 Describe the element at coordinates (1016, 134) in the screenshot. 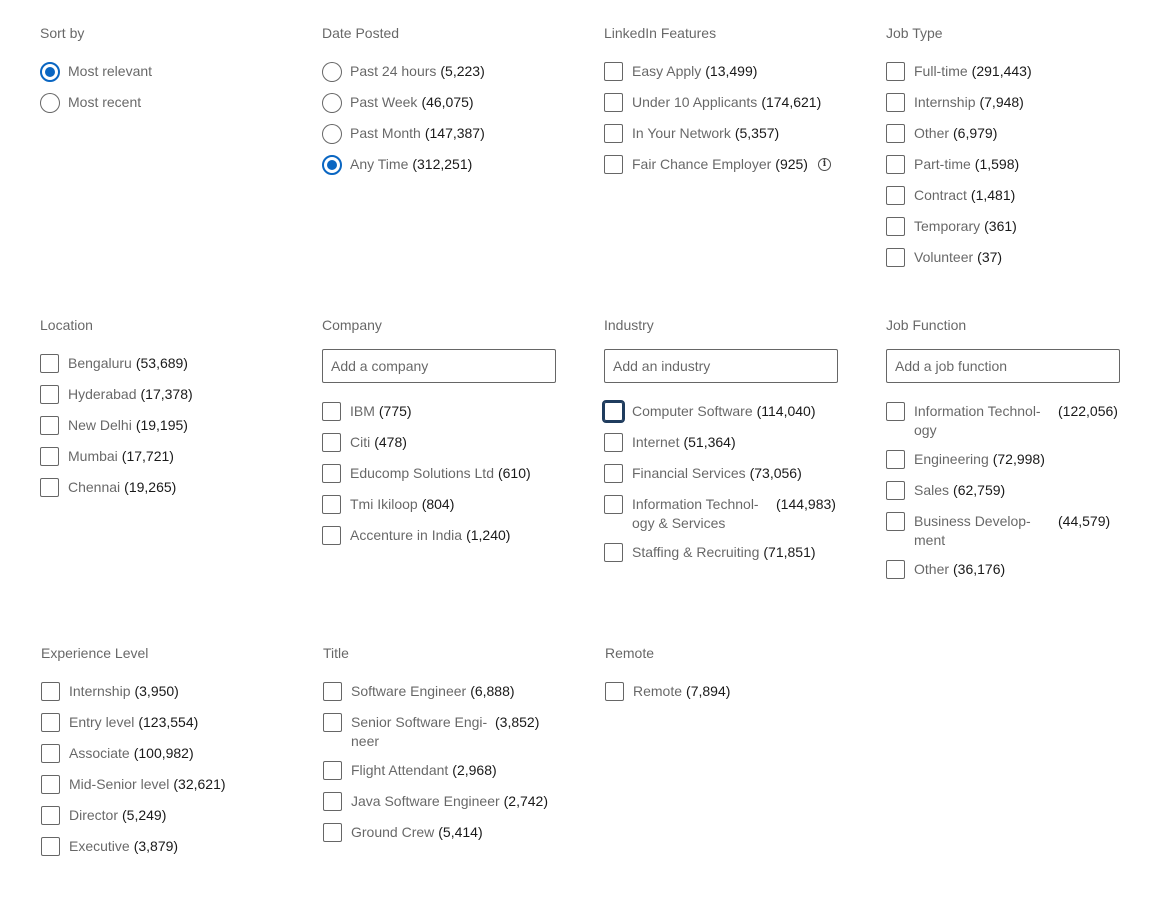

I see `job-type-option: Other (6,979)` at that location.